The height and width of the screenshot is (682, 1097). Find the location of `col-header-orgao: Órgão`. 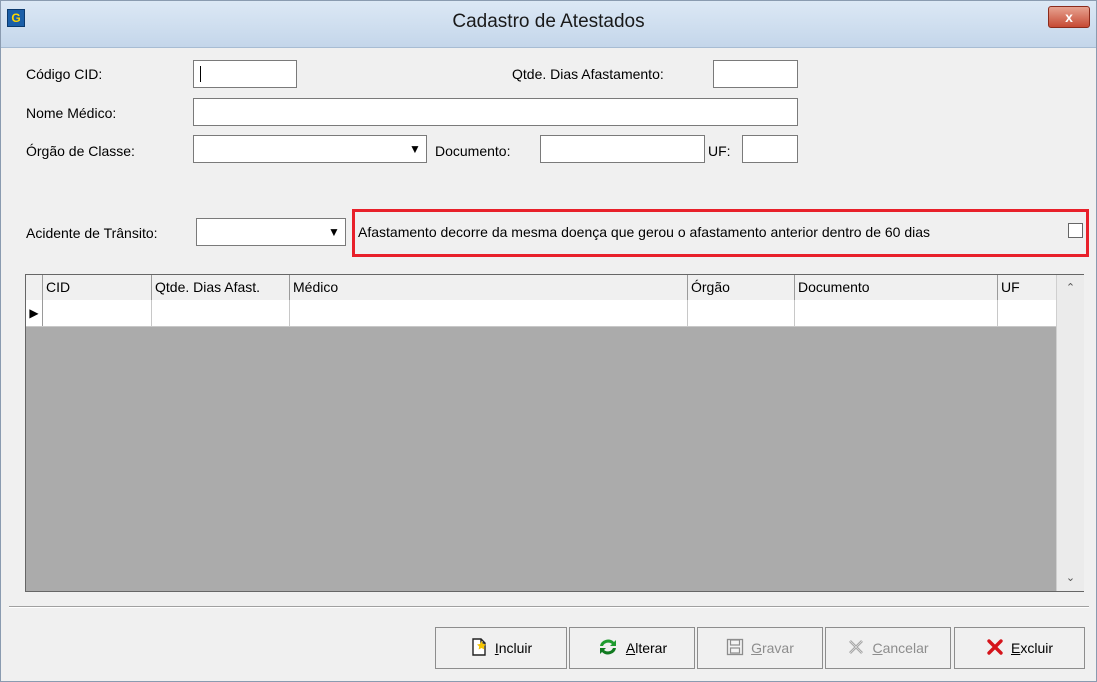

col-header-orgao: Órgão is located at coordinates (741, 287).